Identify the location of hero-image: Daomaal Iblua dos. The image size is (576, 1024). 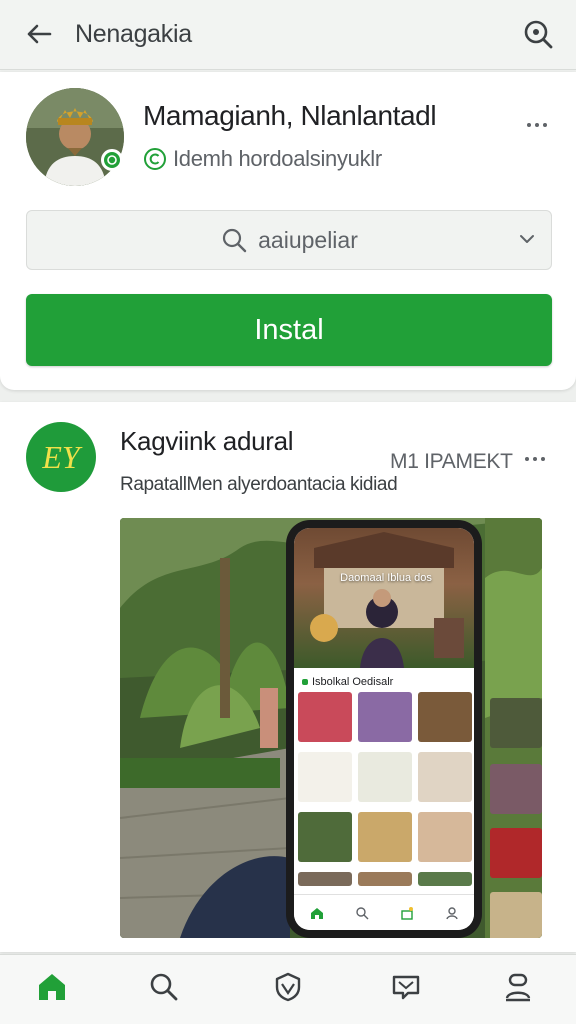
(384, 598).